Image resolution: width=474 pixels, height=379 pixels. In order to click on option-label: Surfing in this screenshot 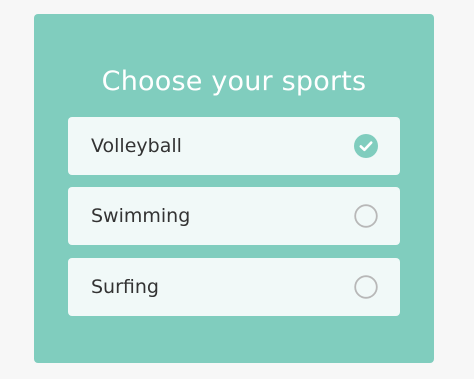, I will do `click(125, 287)`.